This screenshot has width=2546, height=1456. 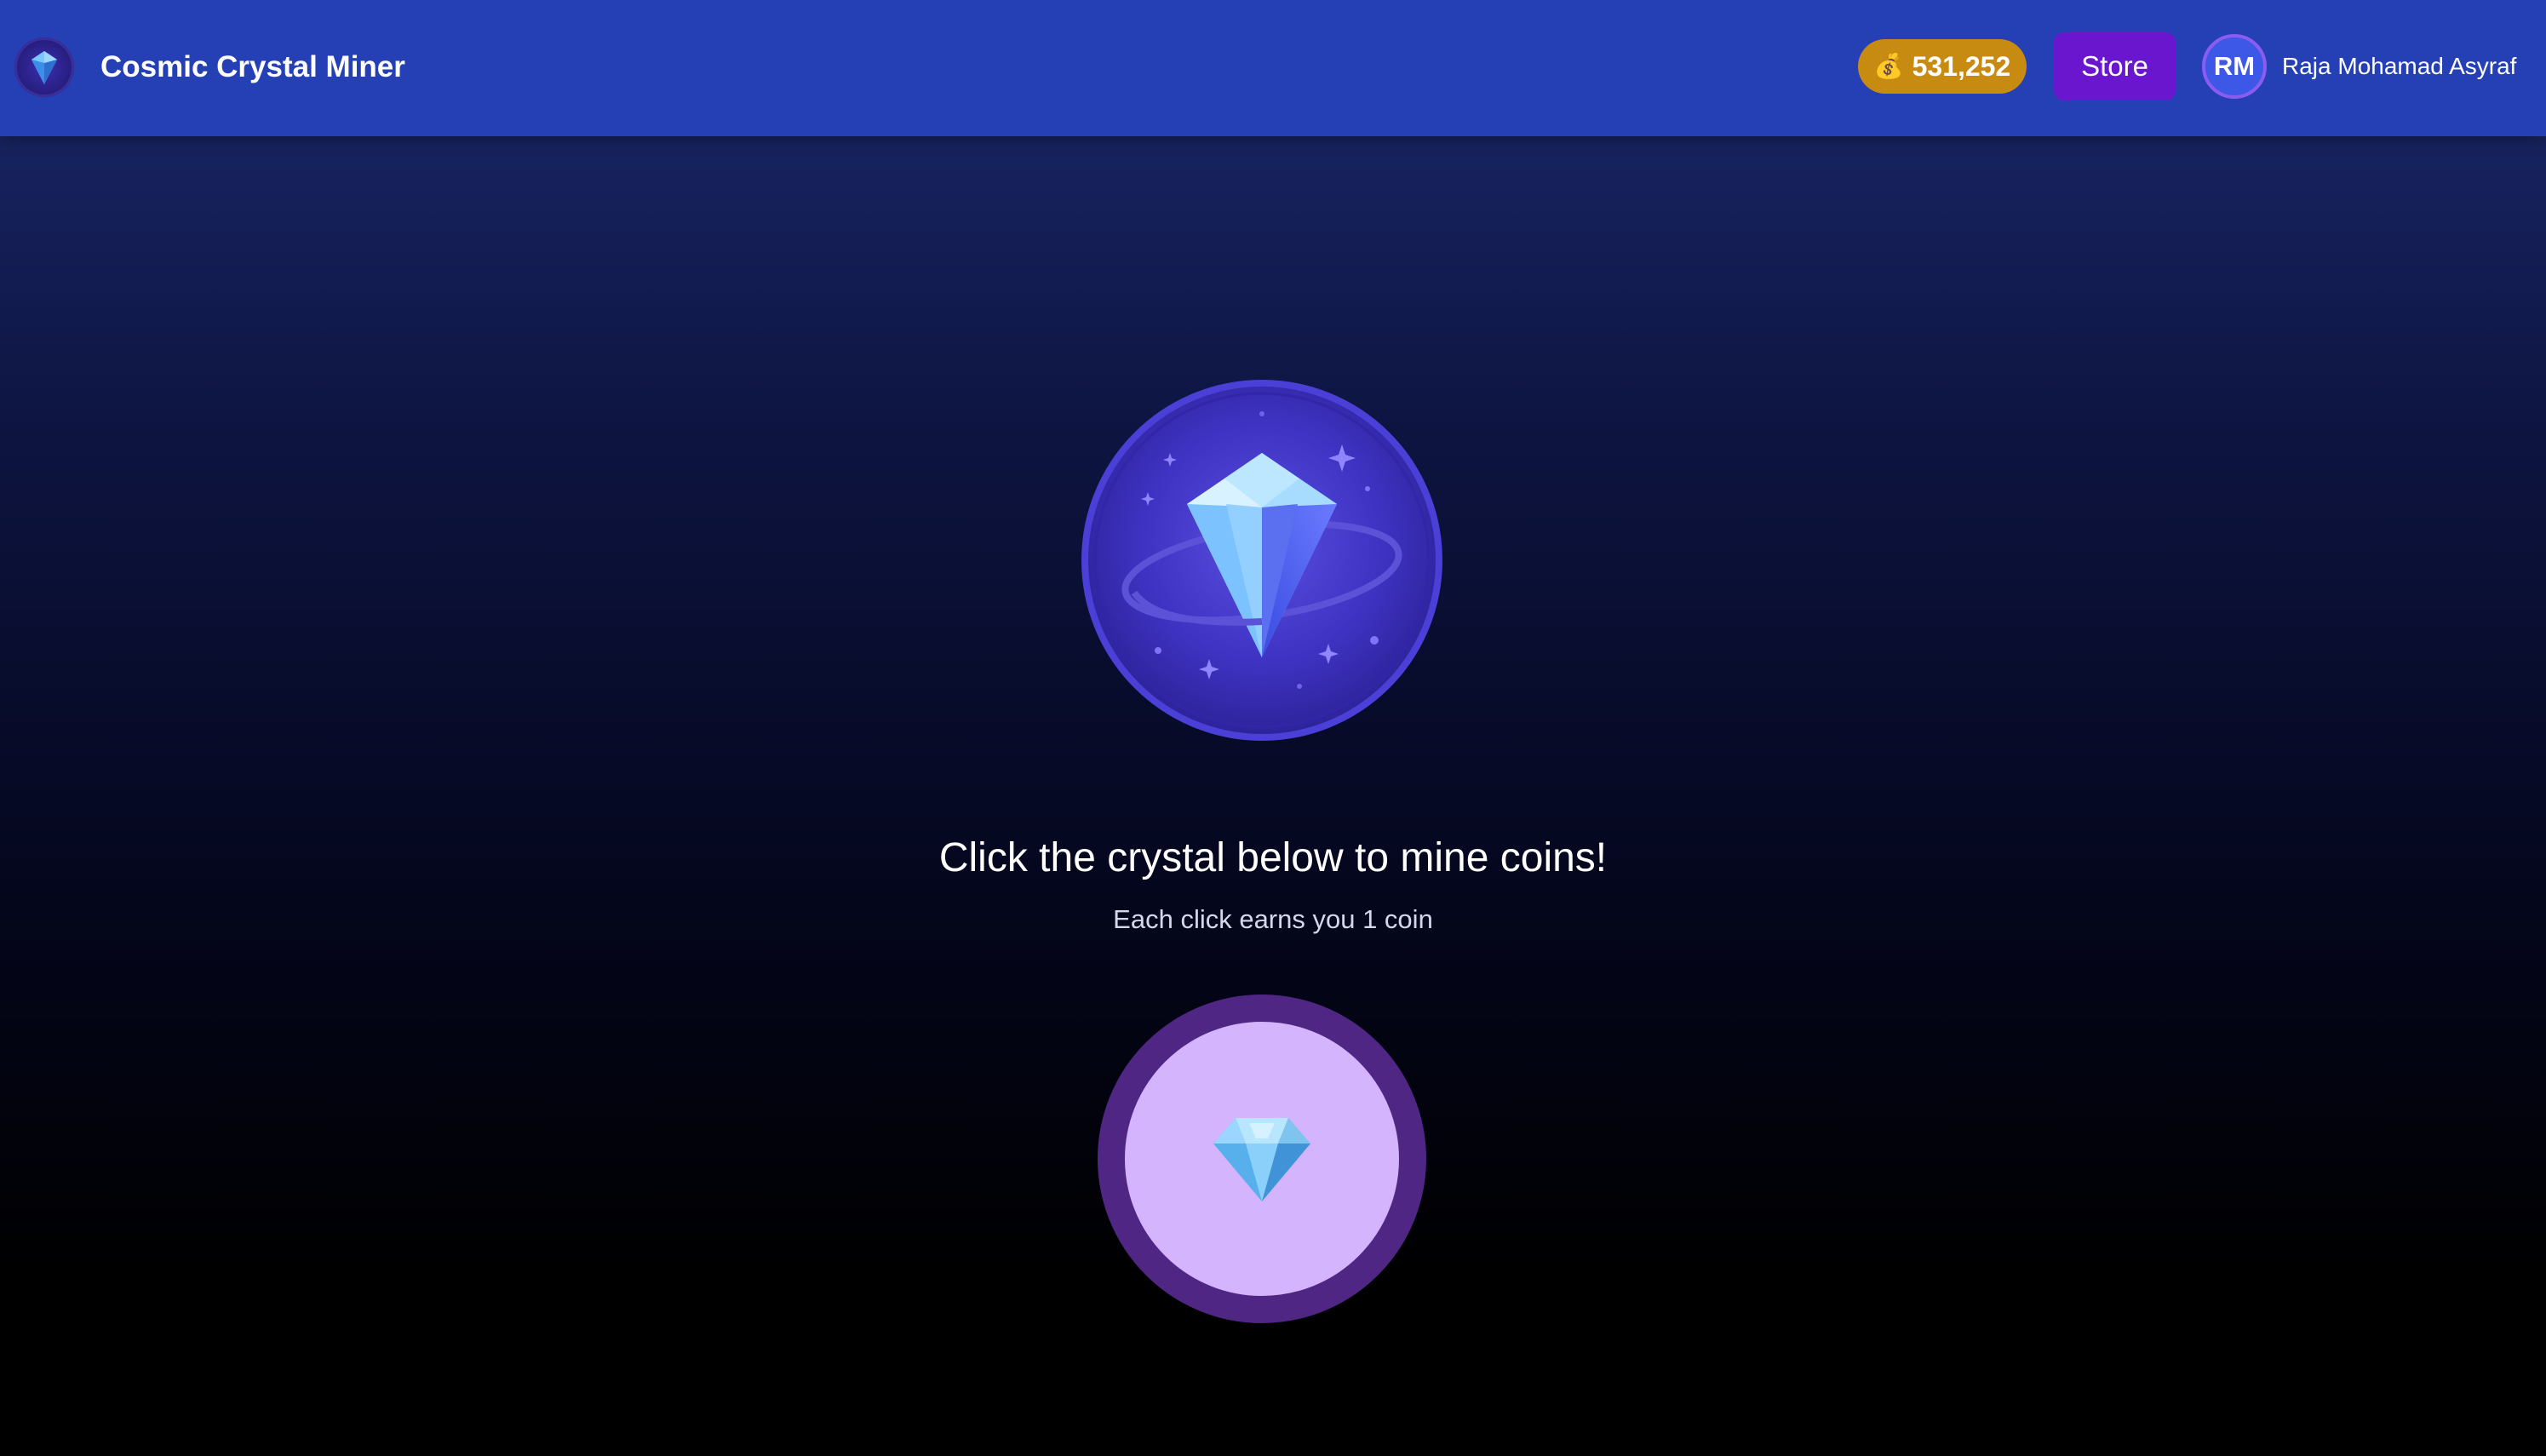 I want to click on user-menu: RM Raja Mohamad Asyraf, so click(x=2359, y=67).